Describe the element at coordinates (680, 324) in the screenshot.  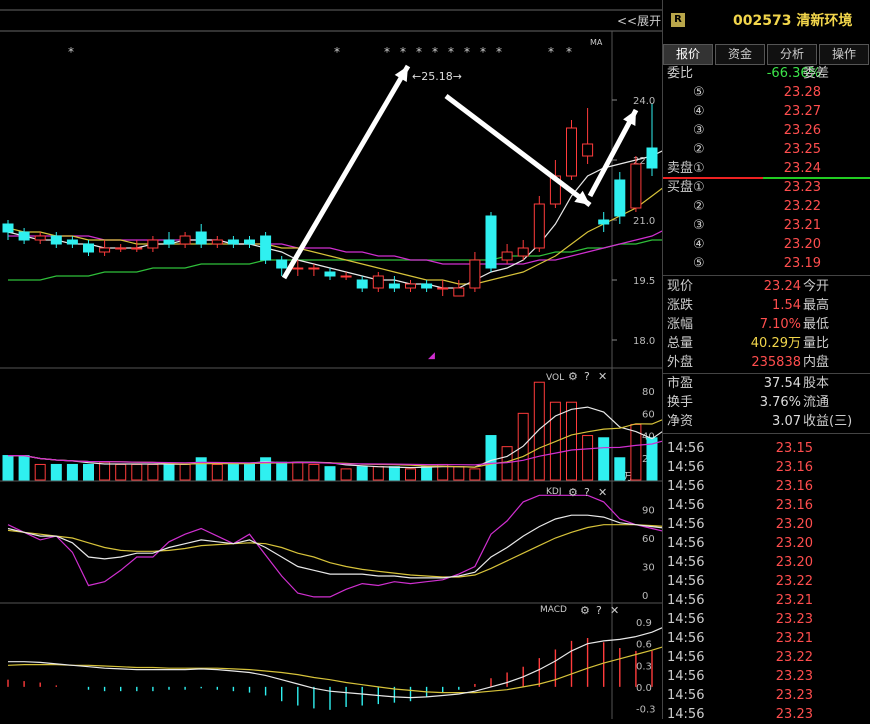
I see `stat-label: 涨幅` at that location.